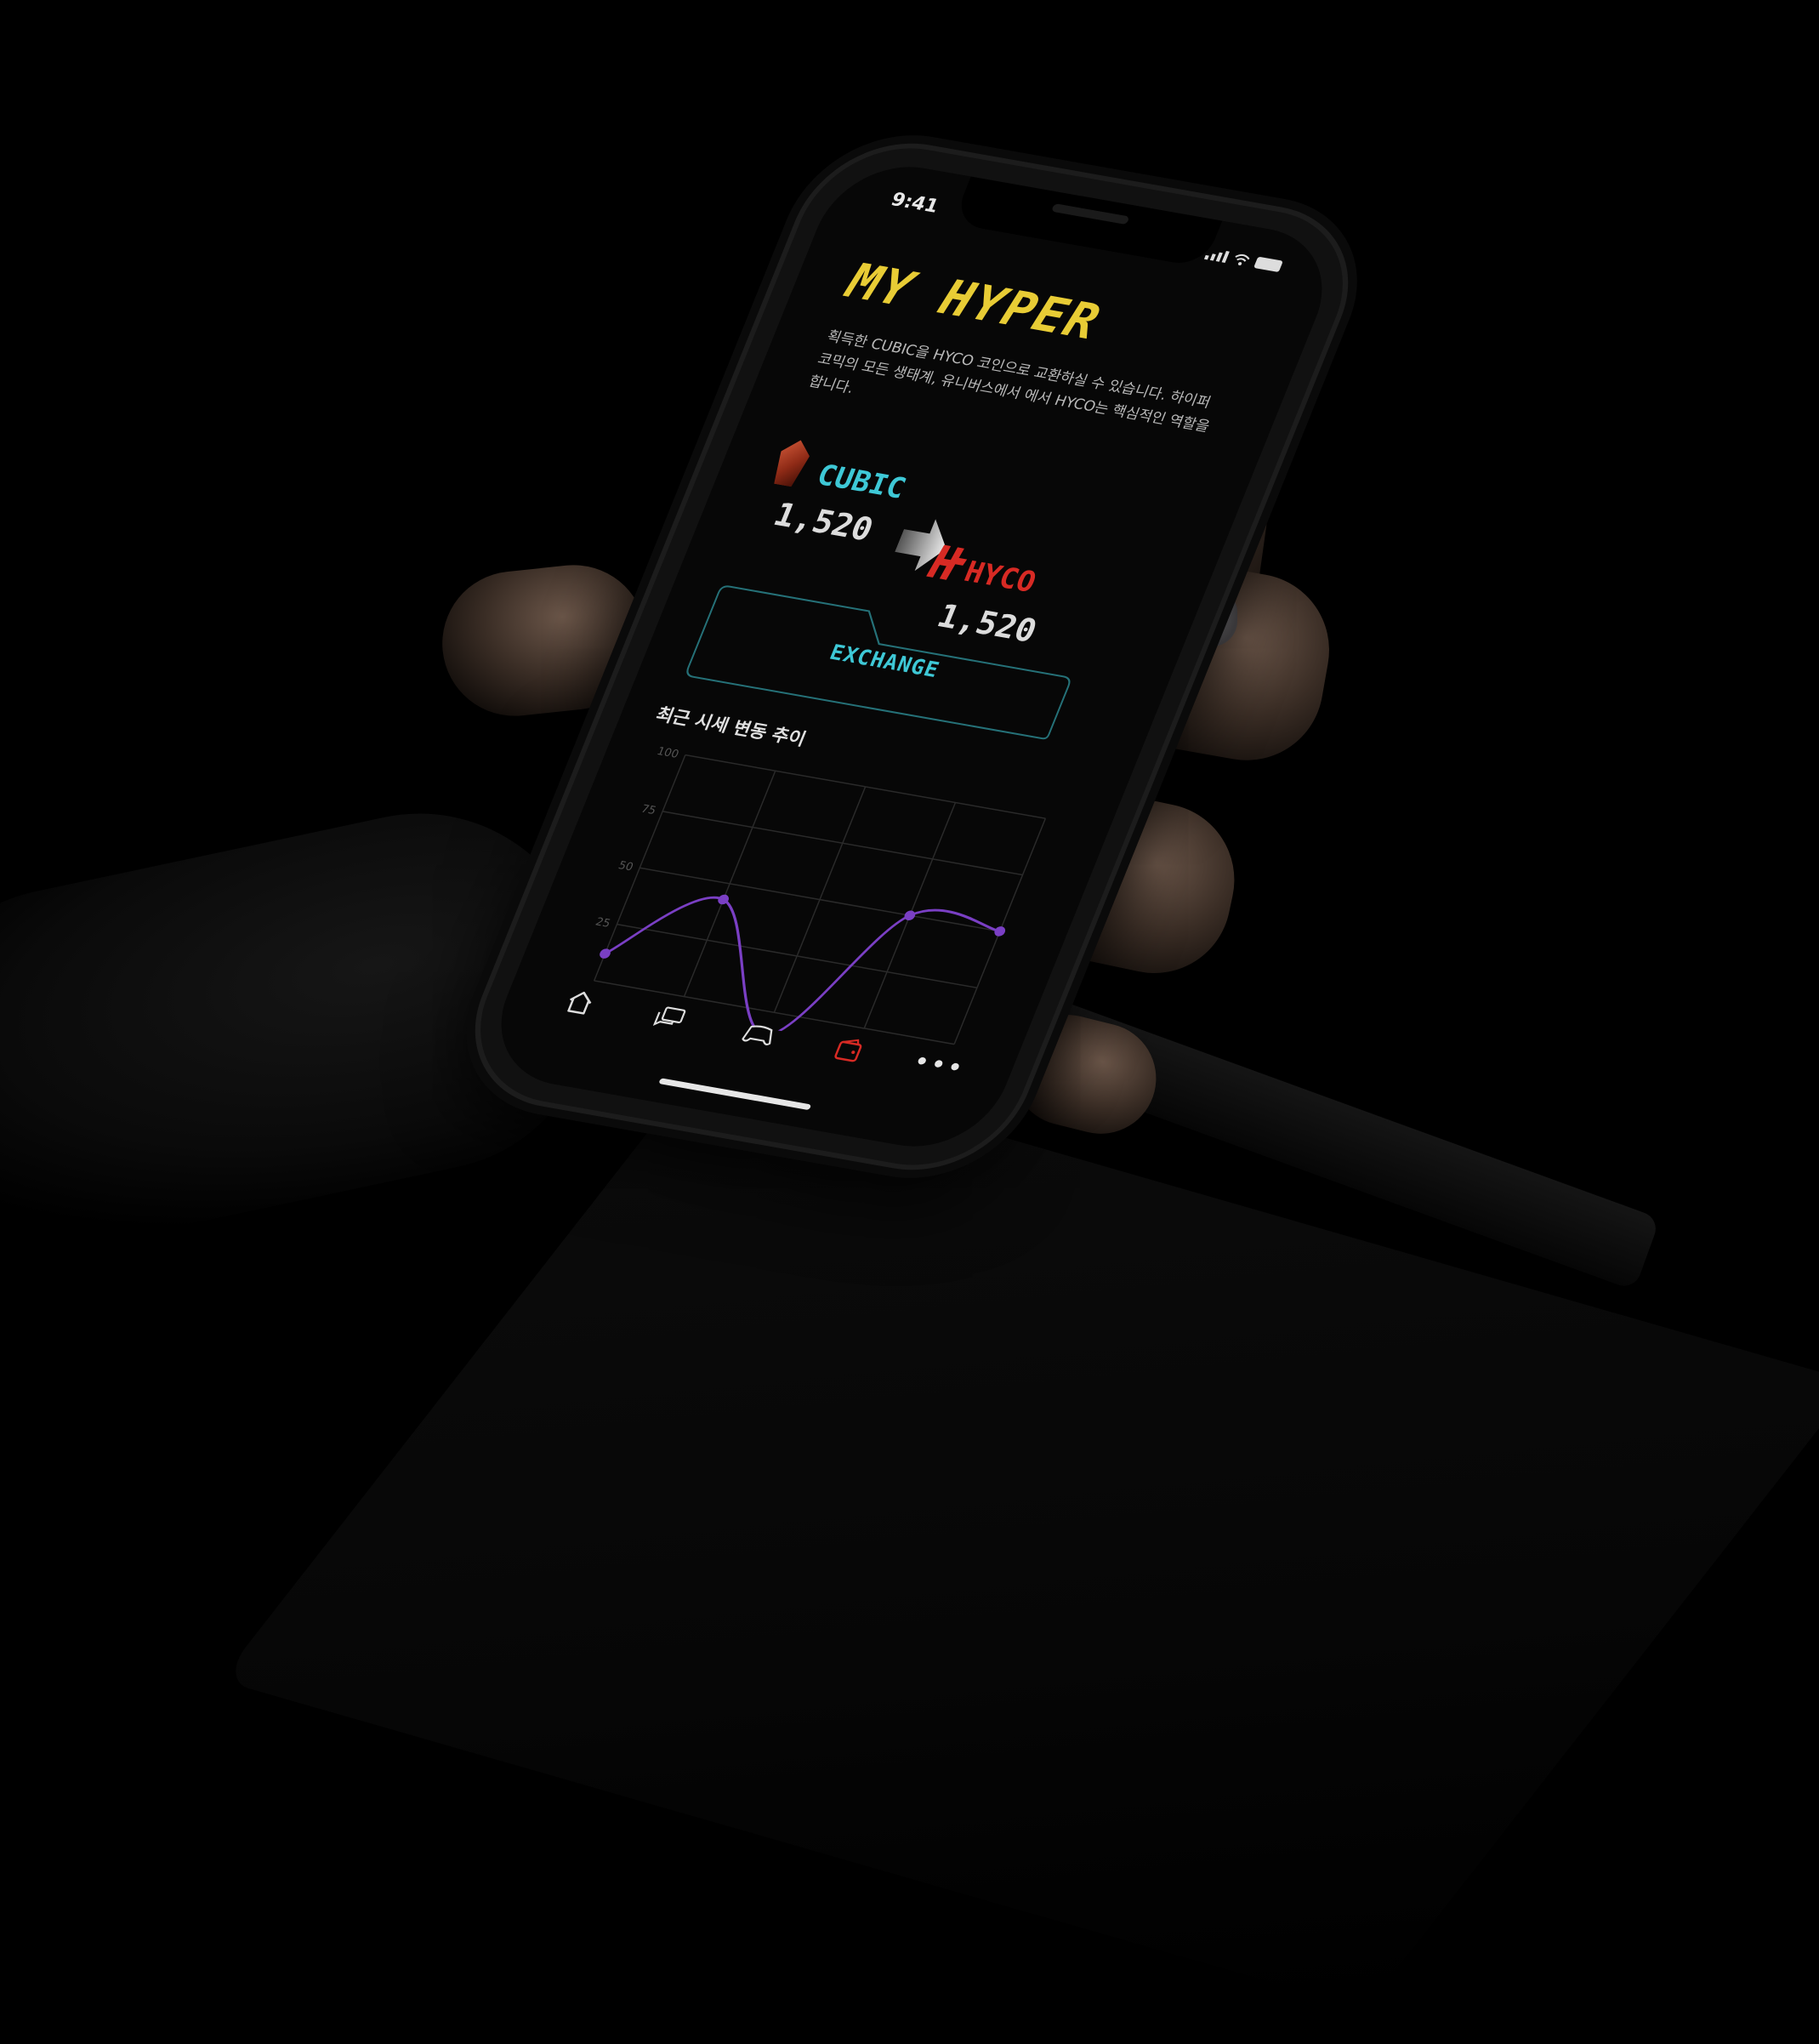 The image size is (1819, 2044). What do you see at coordinates (603, 923) in the screenshot?
I see `y-tick-label: 25` at bounding box center [603, 923].